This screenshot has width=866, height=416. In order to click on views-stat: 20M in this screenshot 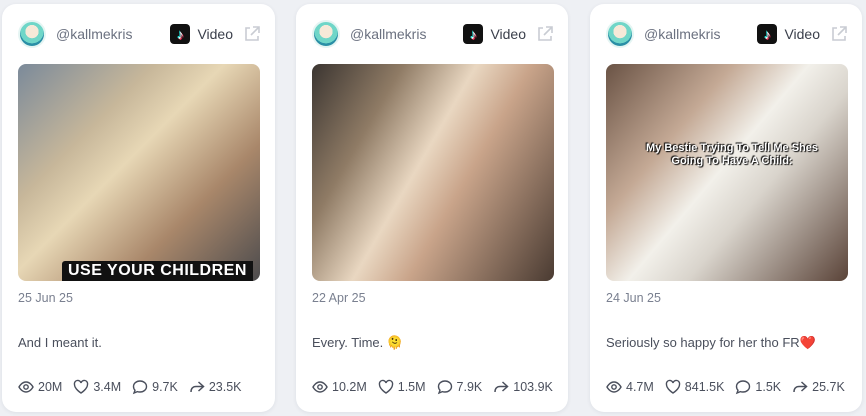, I will do `click(40, 387)`.